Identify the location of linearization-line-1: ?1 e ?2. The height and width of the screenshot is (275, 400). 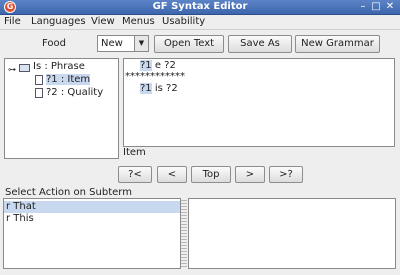
(158, 65).